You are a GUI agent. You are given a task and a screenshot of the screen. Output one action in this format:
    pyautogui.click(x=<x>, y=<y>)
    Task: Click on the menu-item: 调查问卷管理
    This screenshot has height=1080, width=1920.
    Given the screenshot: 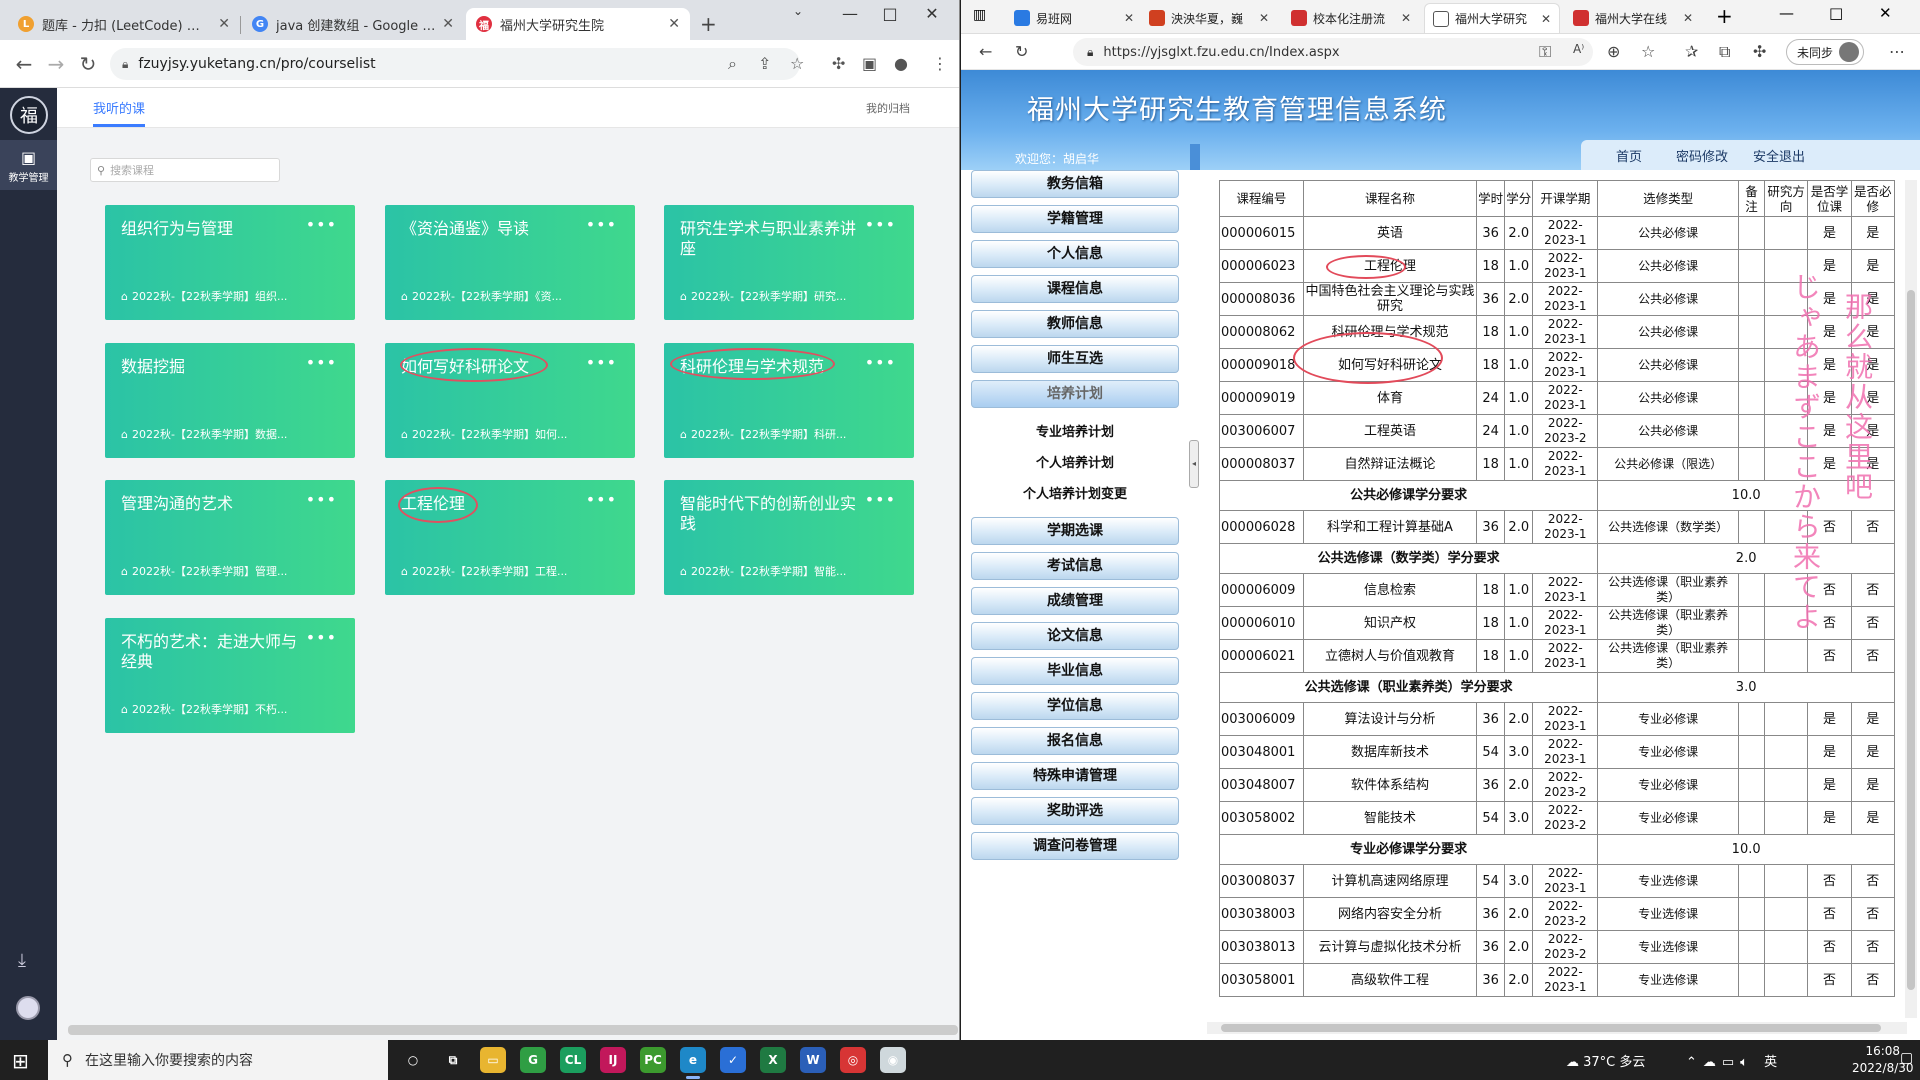 What is the action you would take?
    pyautogui.click(x=1075, y=846)
    